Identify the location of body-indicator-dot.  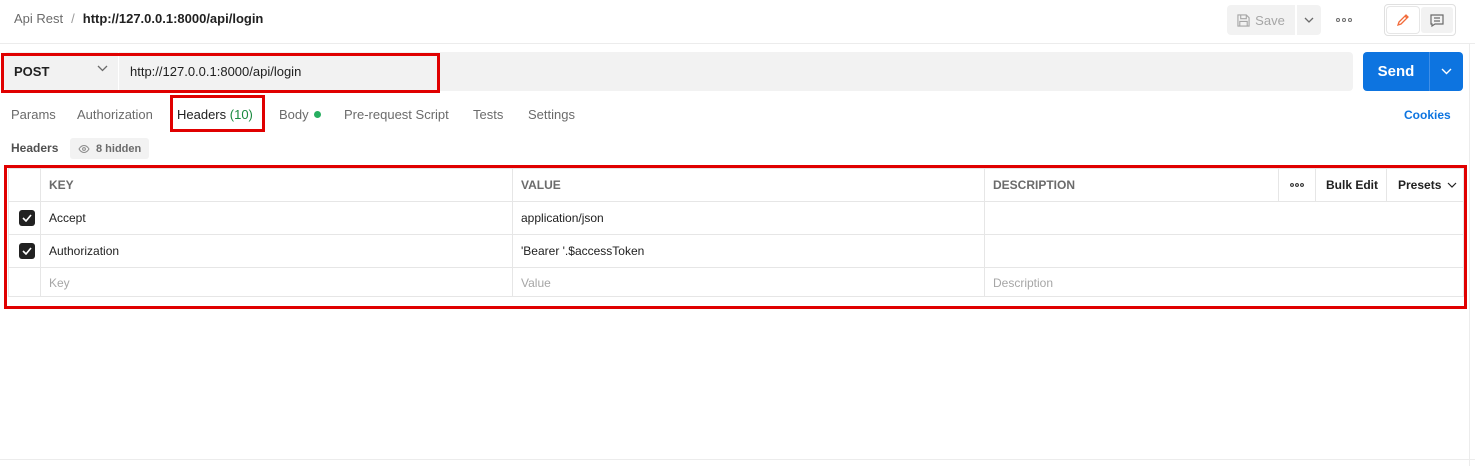
(317, 114).